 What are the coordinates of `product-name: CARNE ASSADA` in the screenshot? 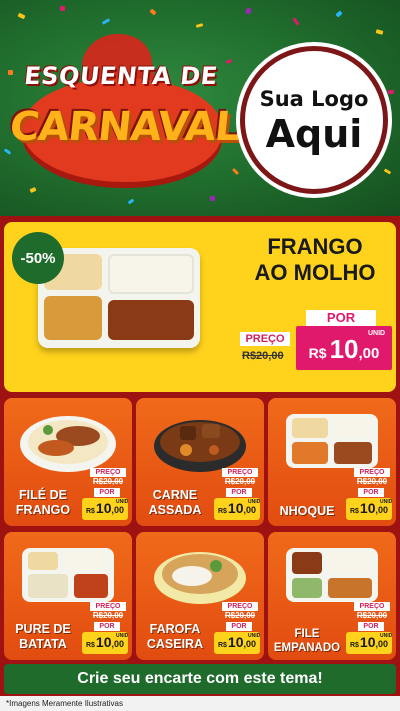 It's located at (175, 503).